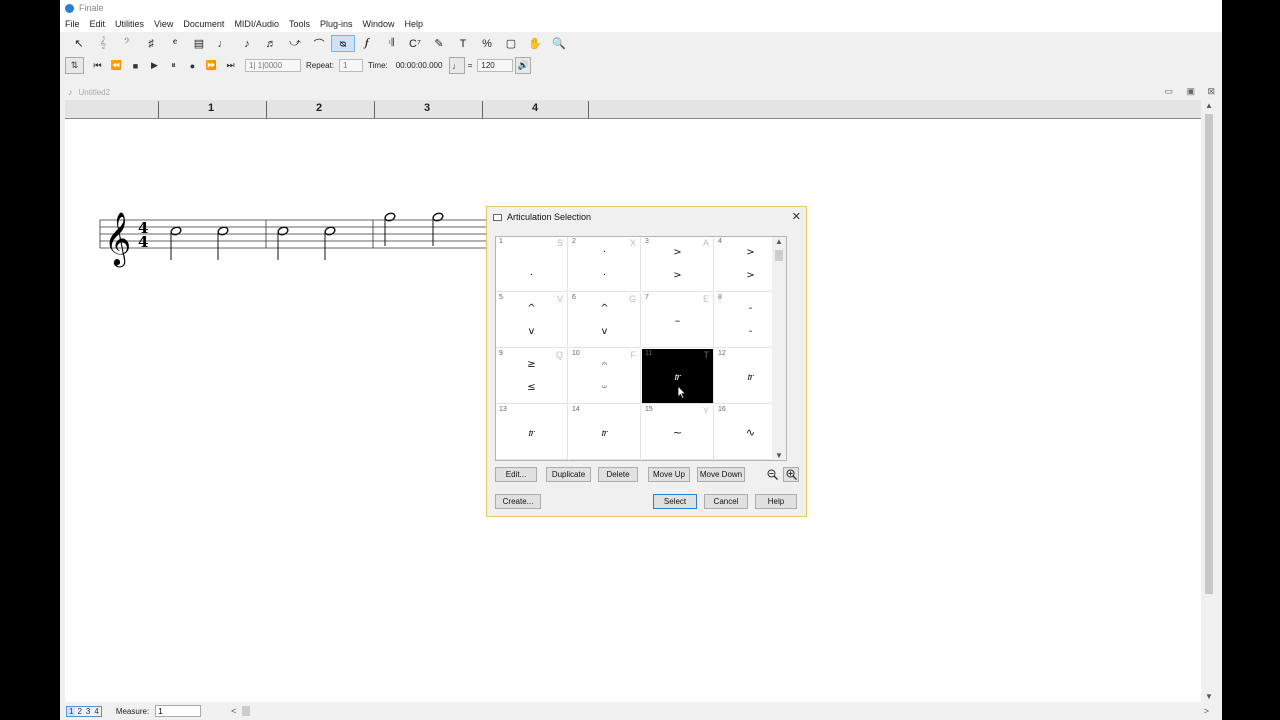 The image size is (1280, 720). What do you see at coordinates (605, 376) in the screenshot?
I see `articulation-cell: 10 F 𝄐 𝄑` at bounding box center [605, 376].